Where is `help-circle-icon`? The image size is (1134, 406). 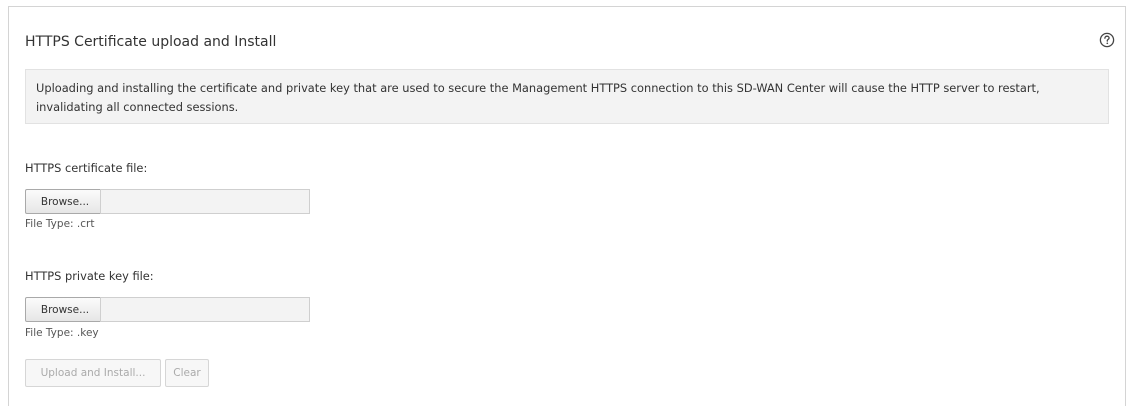 help-circle-icon is located at coordinates (1107, 40).